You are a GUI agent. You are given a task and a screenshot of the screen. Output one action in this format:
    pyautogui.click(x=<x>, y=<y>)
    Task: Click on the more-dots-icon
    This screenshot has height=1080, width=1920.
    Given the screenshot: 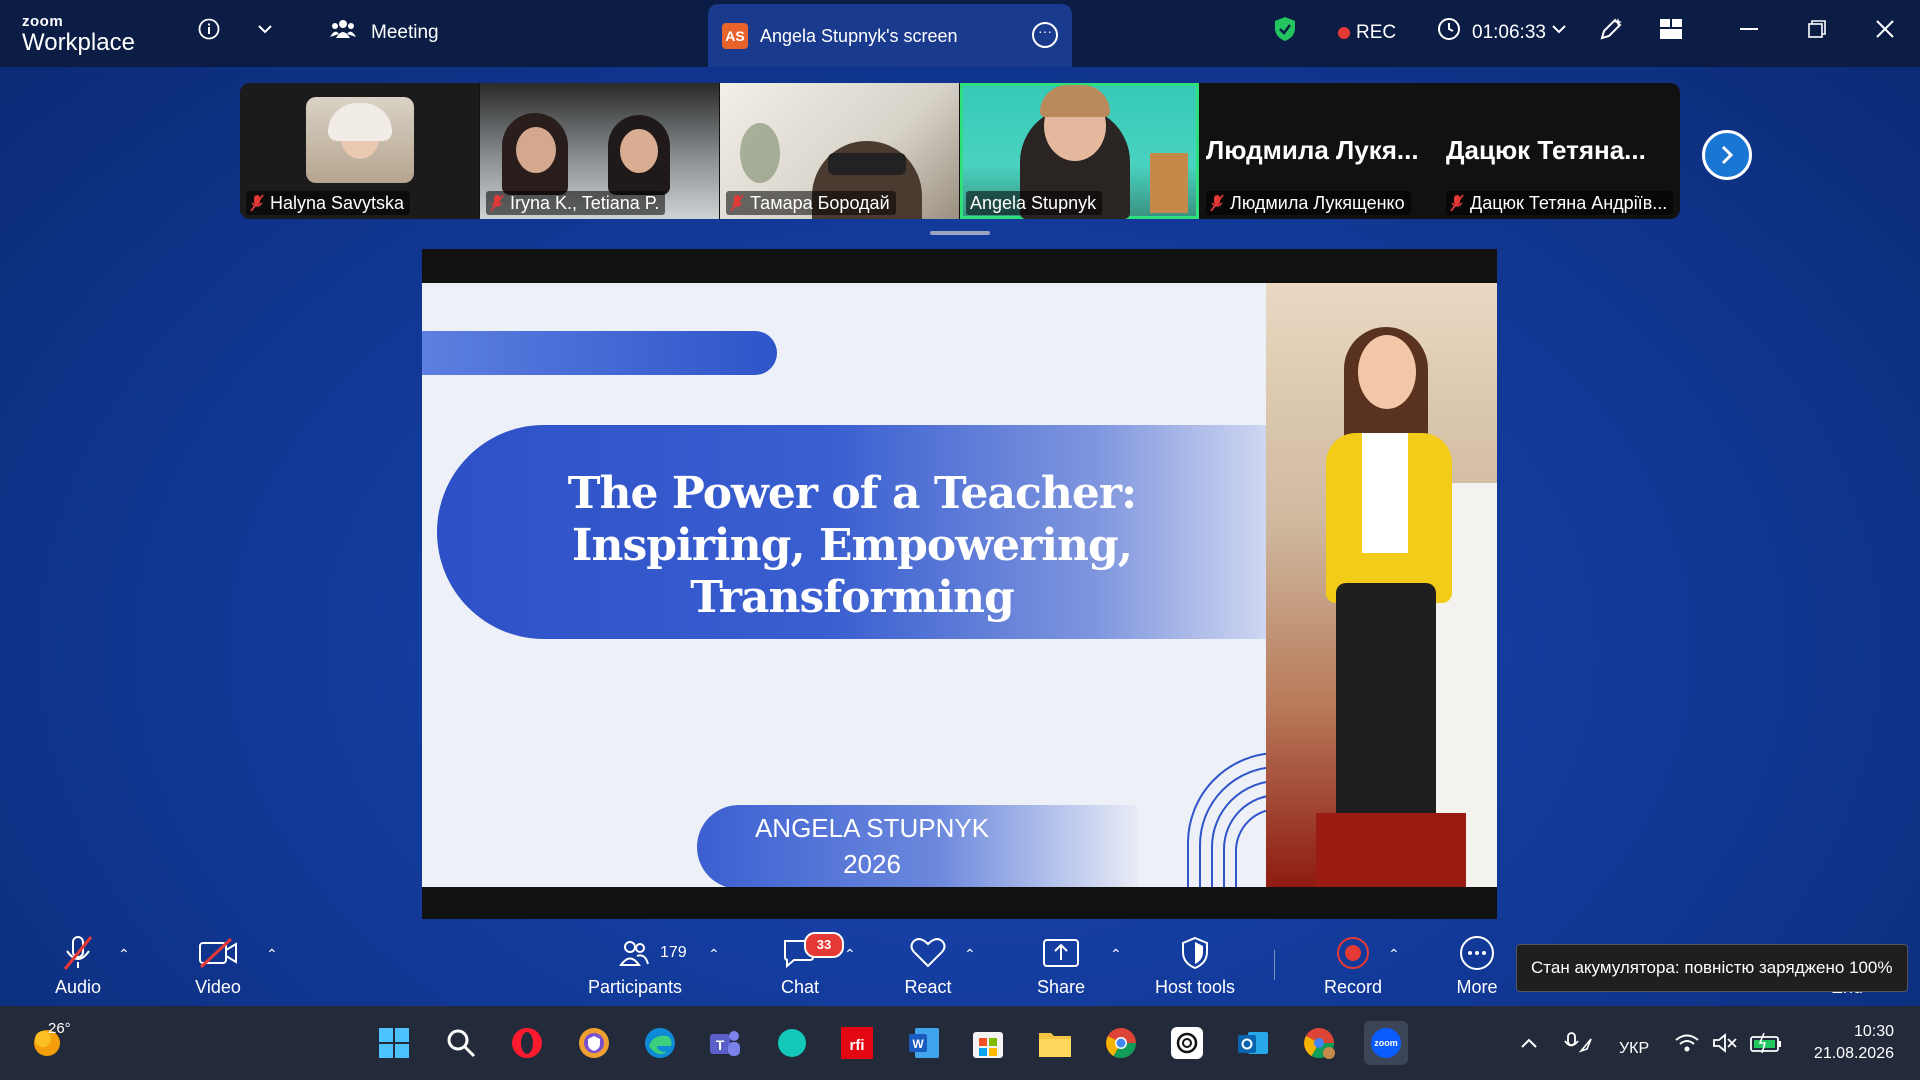 What is the action you would take?
    pyautogui.click(x=1477, y=953)
    